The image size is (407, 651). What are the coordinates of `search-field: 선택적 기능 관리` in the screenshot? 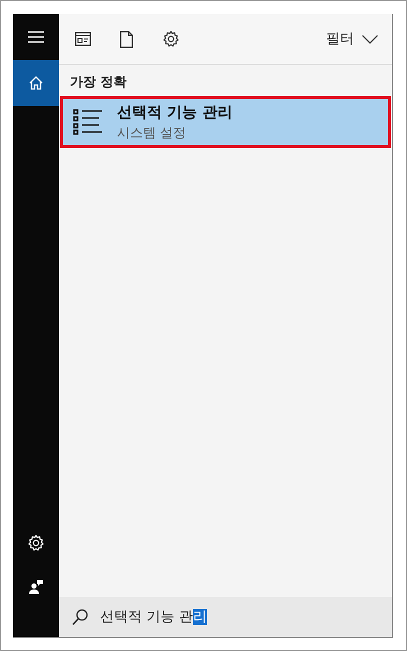 It's located at (225, 617).